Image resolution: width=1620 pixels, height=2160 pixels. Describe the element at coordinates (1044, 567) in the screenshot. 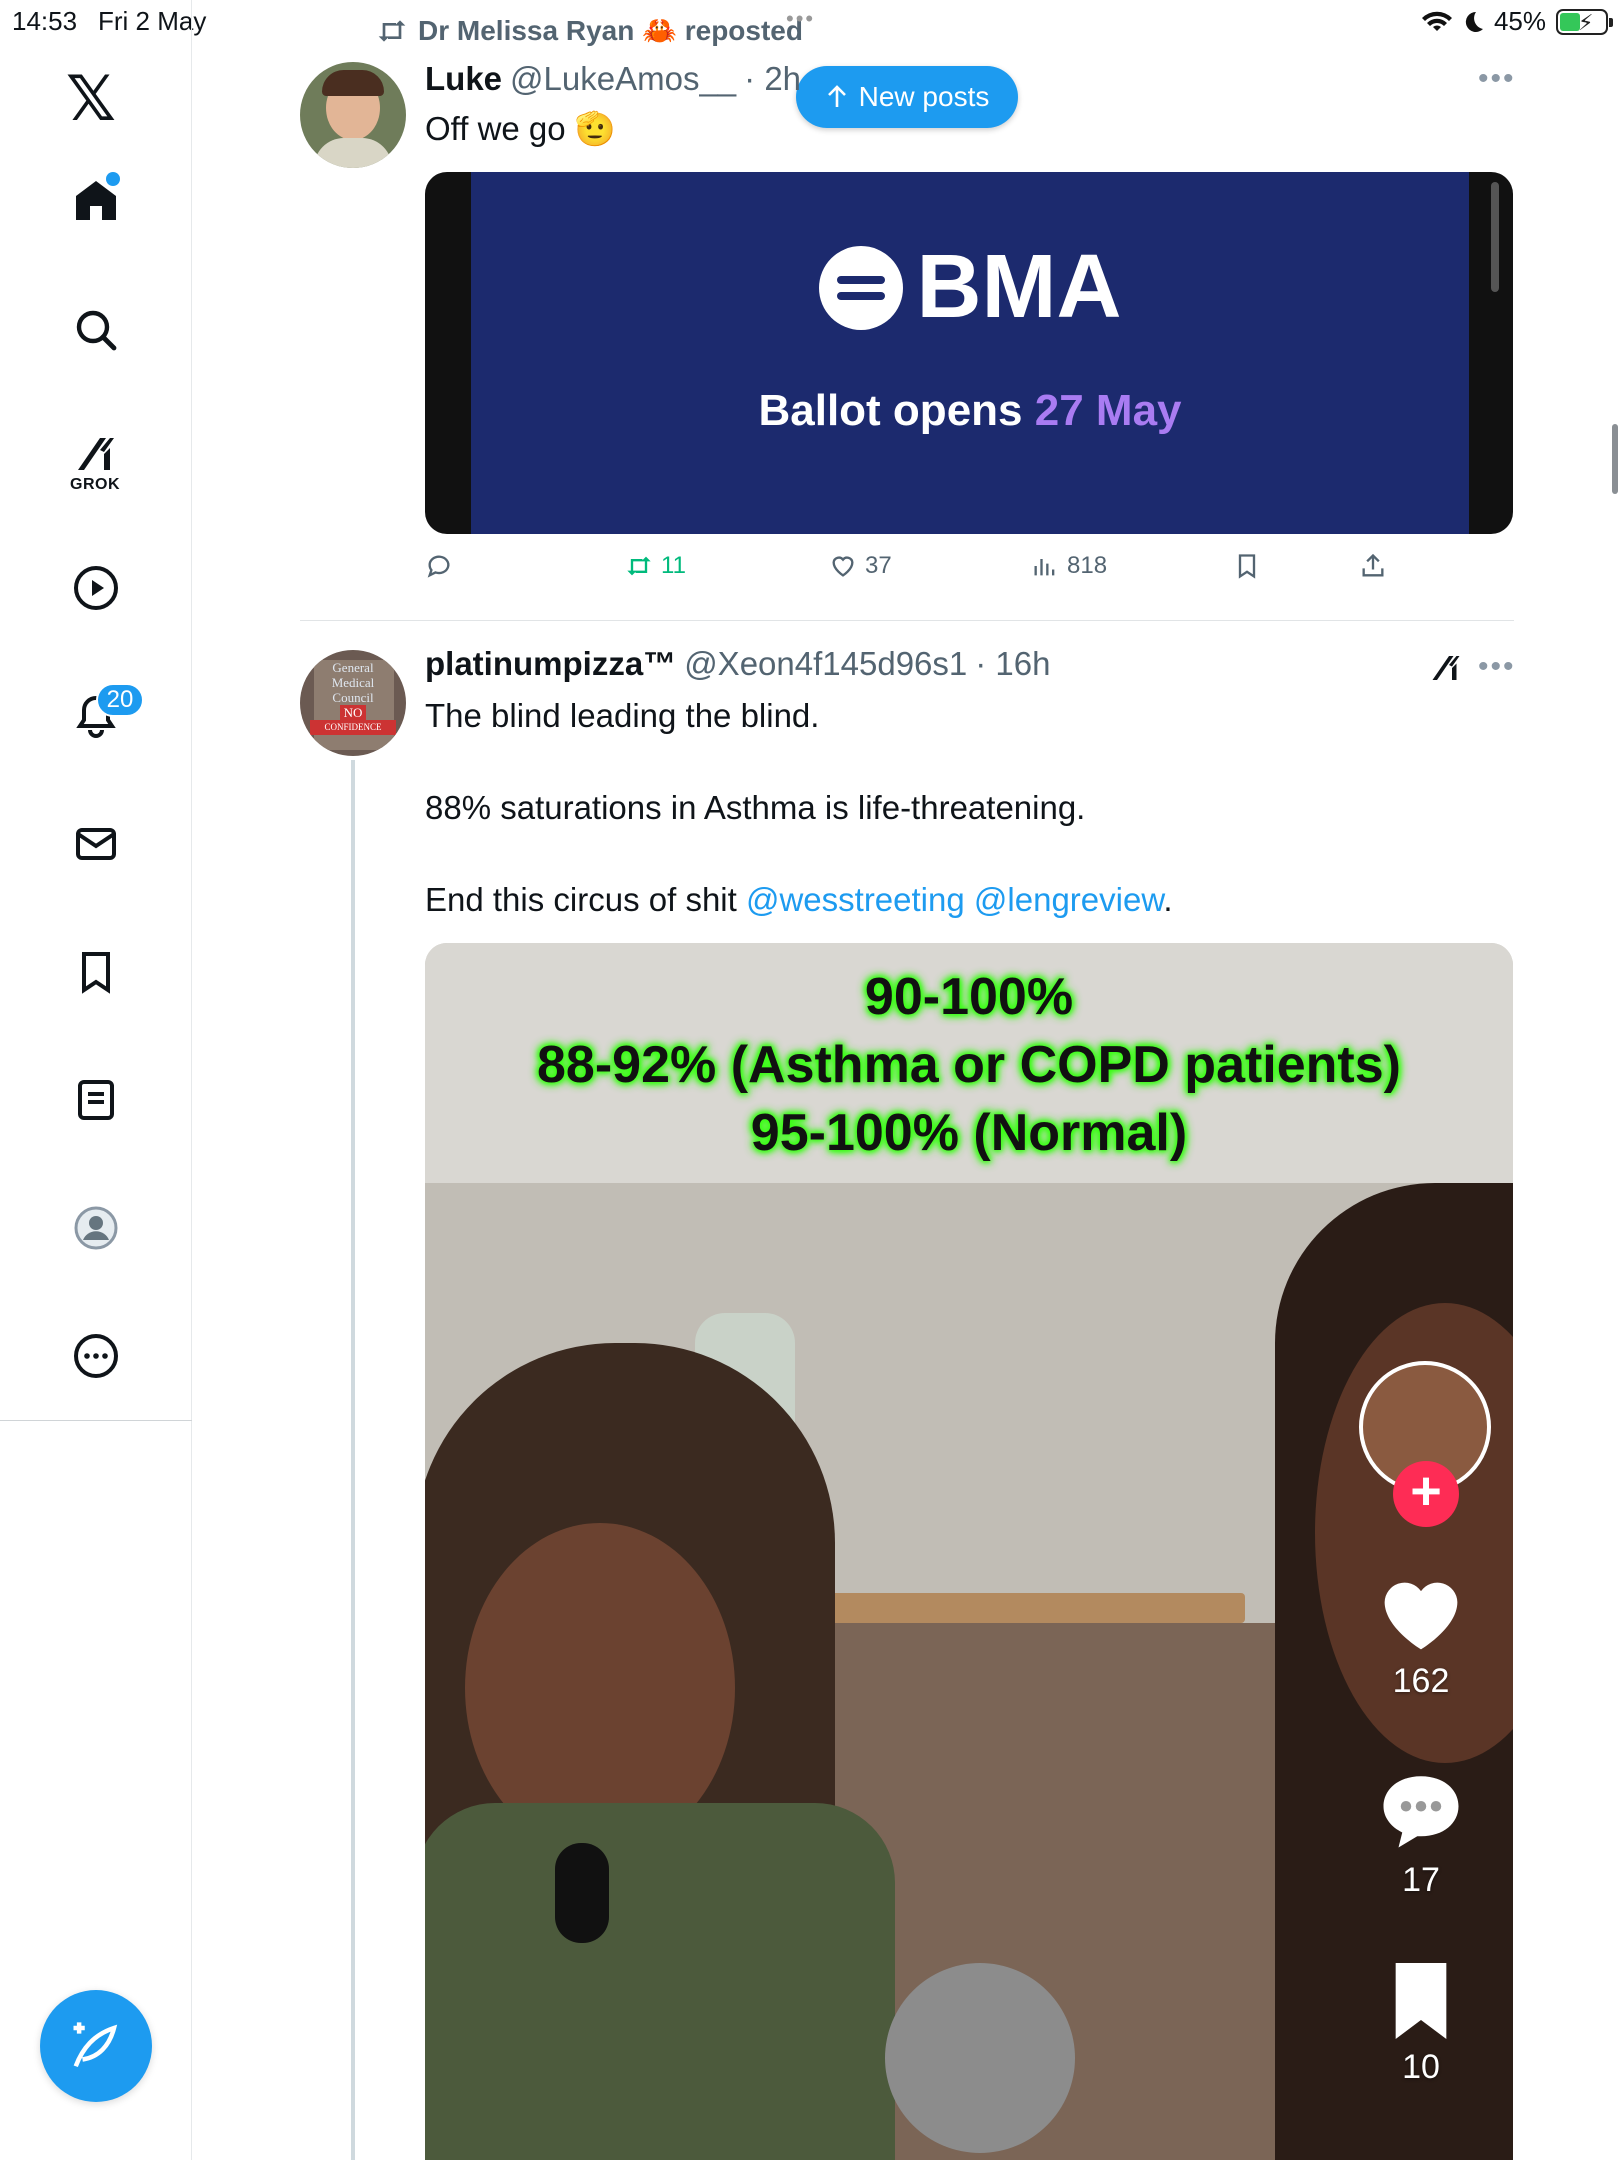

I see `views-icon` at that location.